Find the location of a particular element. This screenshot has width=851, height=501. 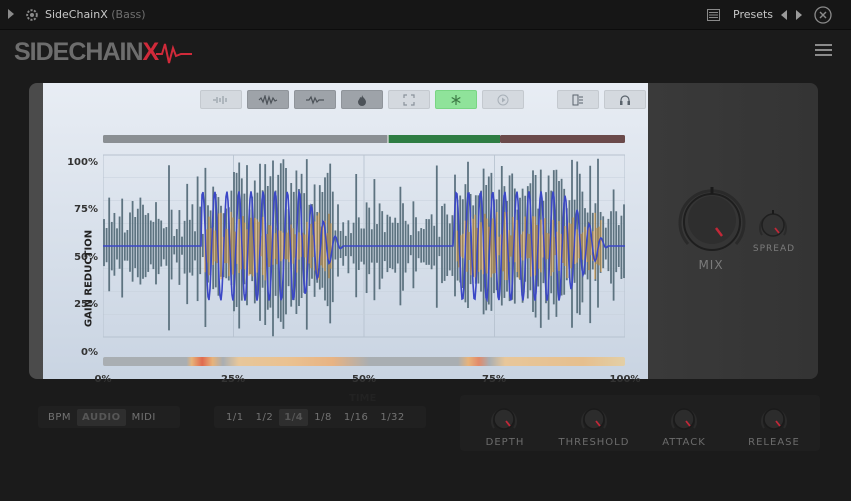

headphones-icon is located at coordinates (625, 99).